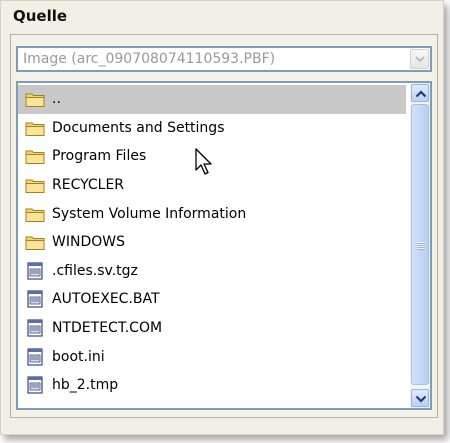 This screenshot has height=443, width=450. Describe the element at coordinates (138, 127) in the screenshot. I see `list-item-label: Documents and Settings` at that location.